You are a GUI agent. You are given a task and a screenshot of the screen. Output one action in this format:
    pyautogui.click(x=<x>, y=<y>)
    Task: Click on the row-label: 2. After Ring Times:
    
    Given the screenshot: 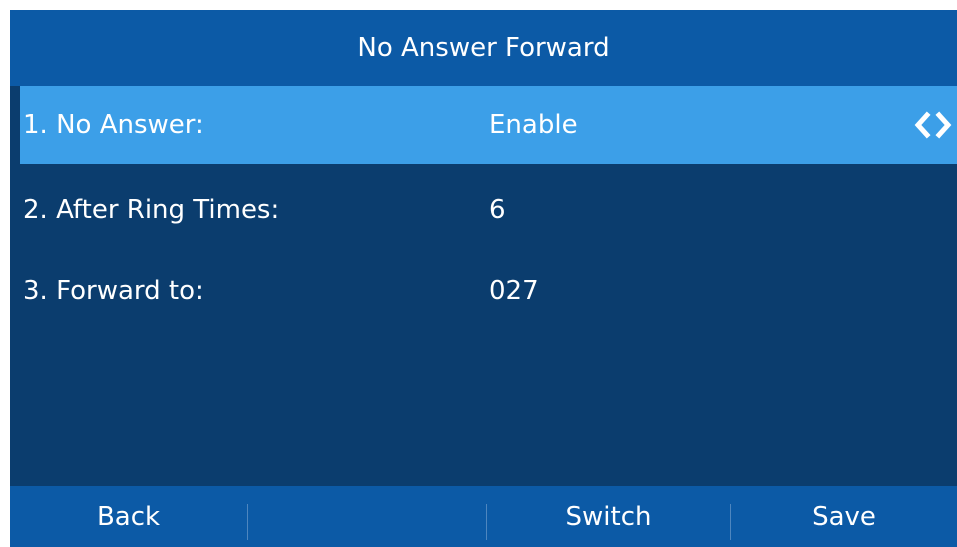 What is the action you would take?
    pyautogui.click(x=151, y=210)
    